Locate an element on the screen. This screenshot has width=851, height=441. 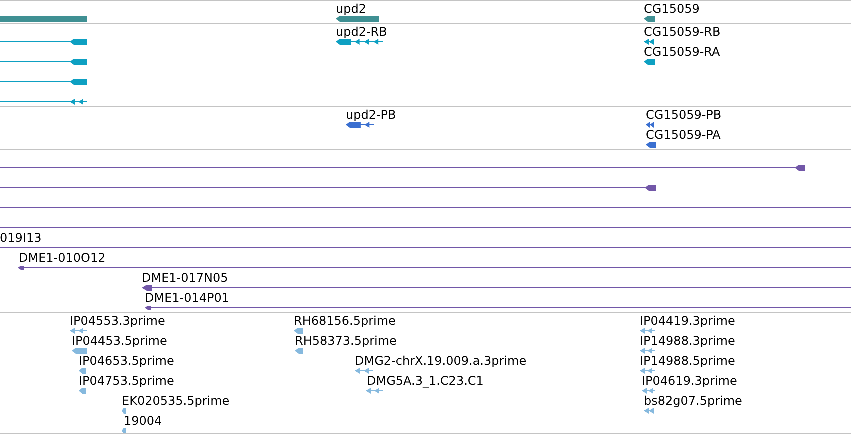
feature-label: IP04453.5prime is located at coordinates (120, 341).